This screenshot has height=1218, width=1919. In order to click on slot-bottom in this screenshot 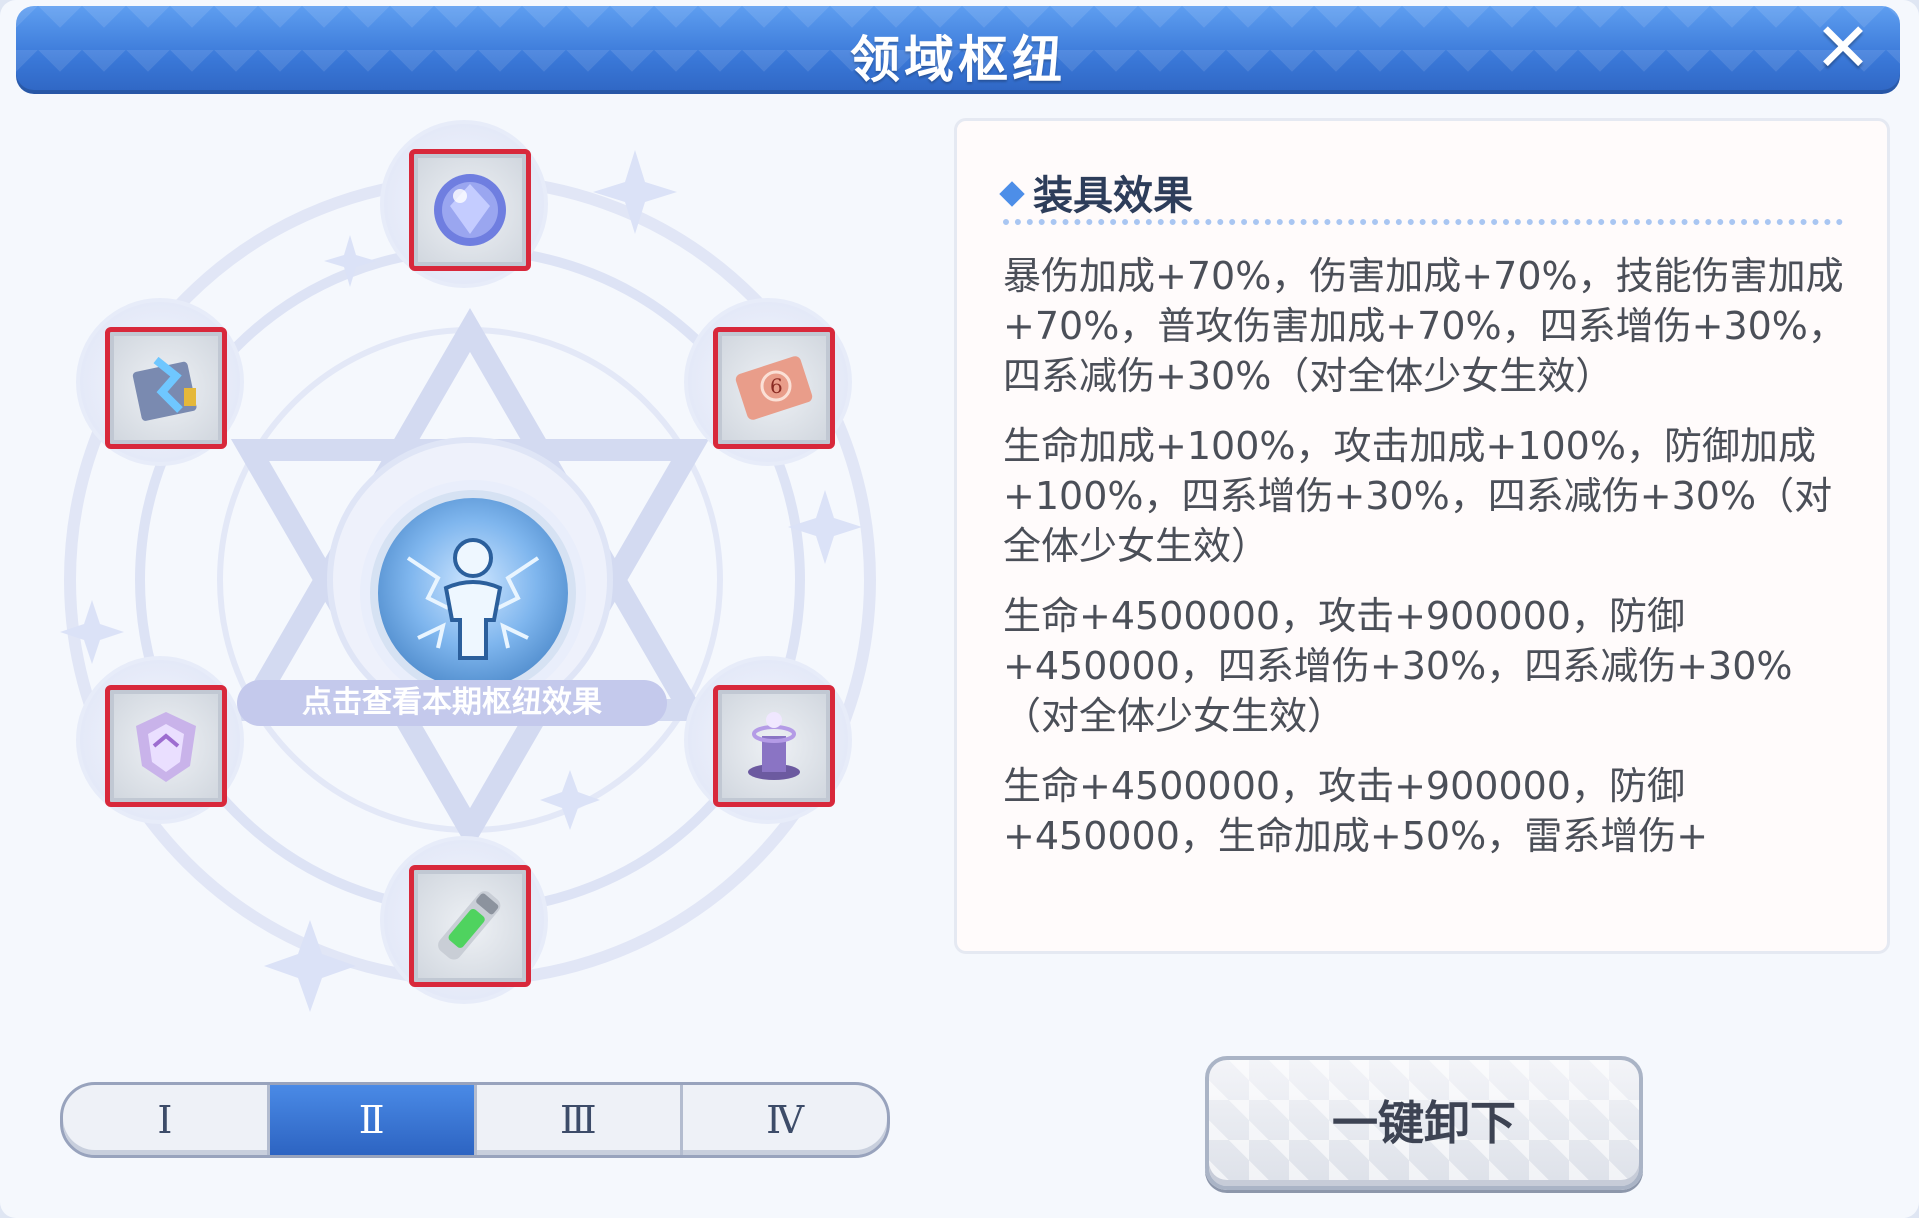, I will do `click(464, 920)`.